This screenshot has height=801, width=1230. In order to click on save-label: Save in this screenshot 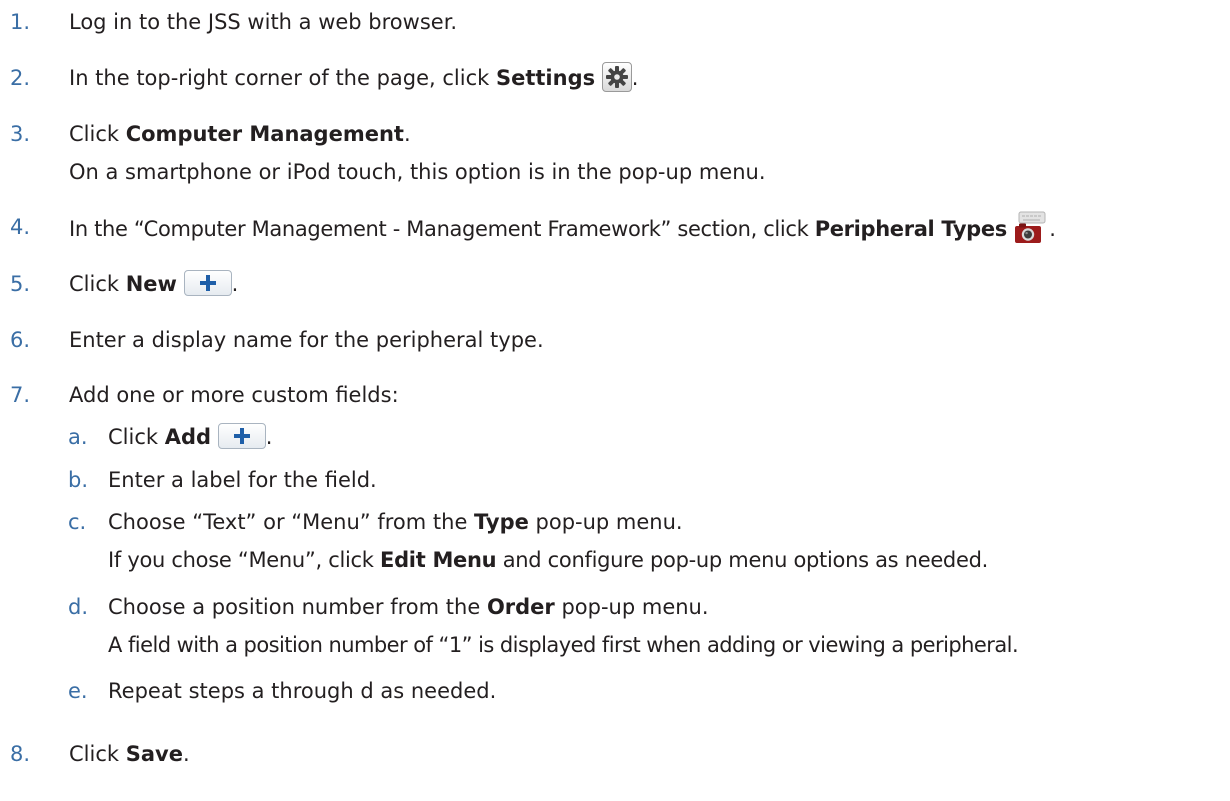, I will do `click(154, 754)`.